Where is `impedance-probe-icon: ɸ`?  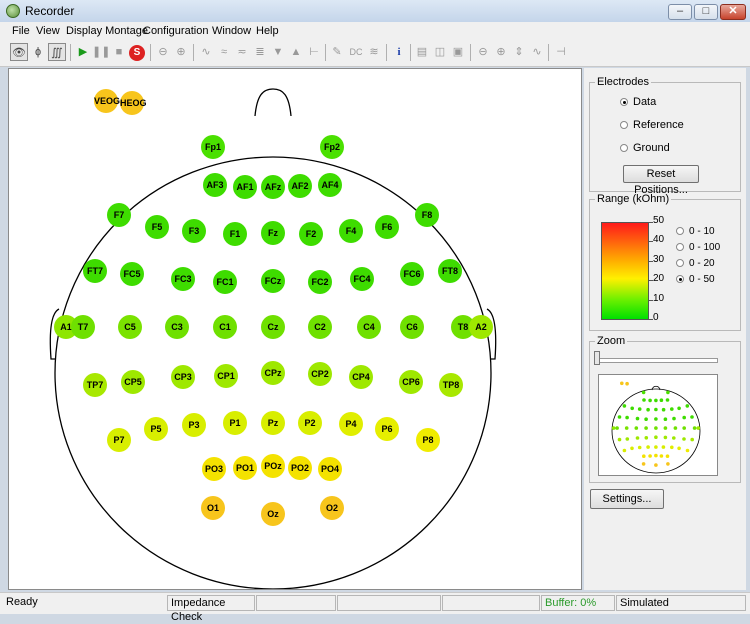
impedance-probe-icon: ɸ is located at coordinates (38, 52).